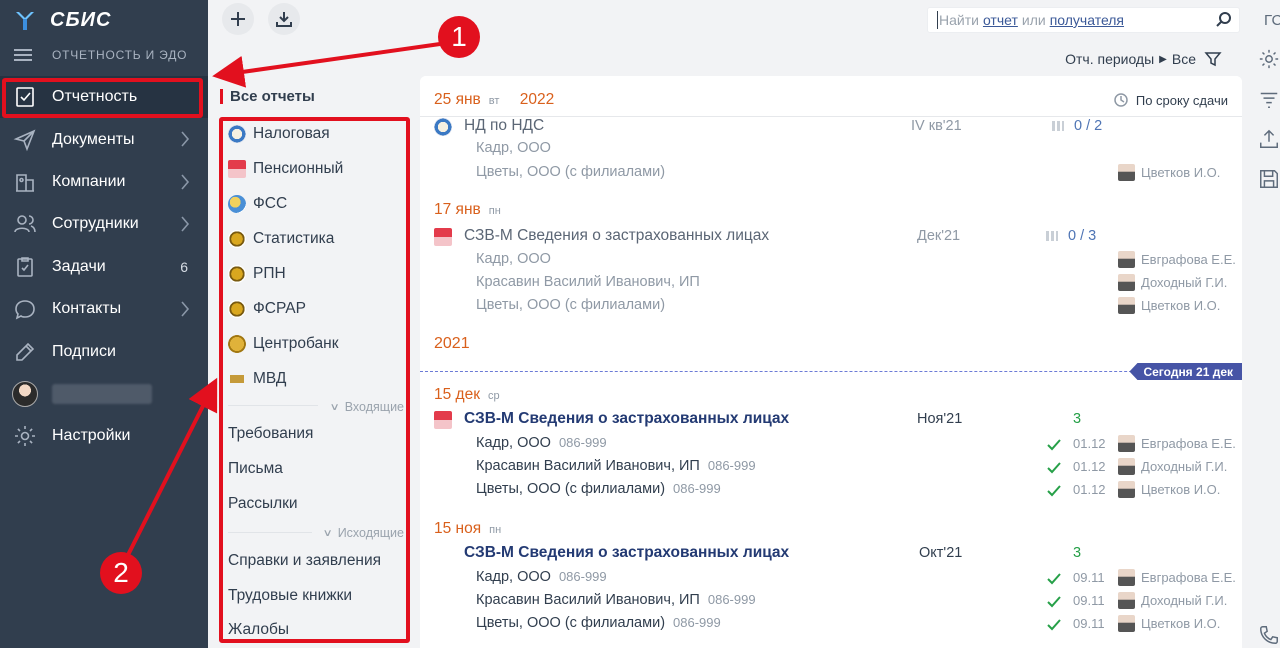 The height and width of the screenshot is (648, 1280). I want to click on report-count: 3, so click(1077, 419).